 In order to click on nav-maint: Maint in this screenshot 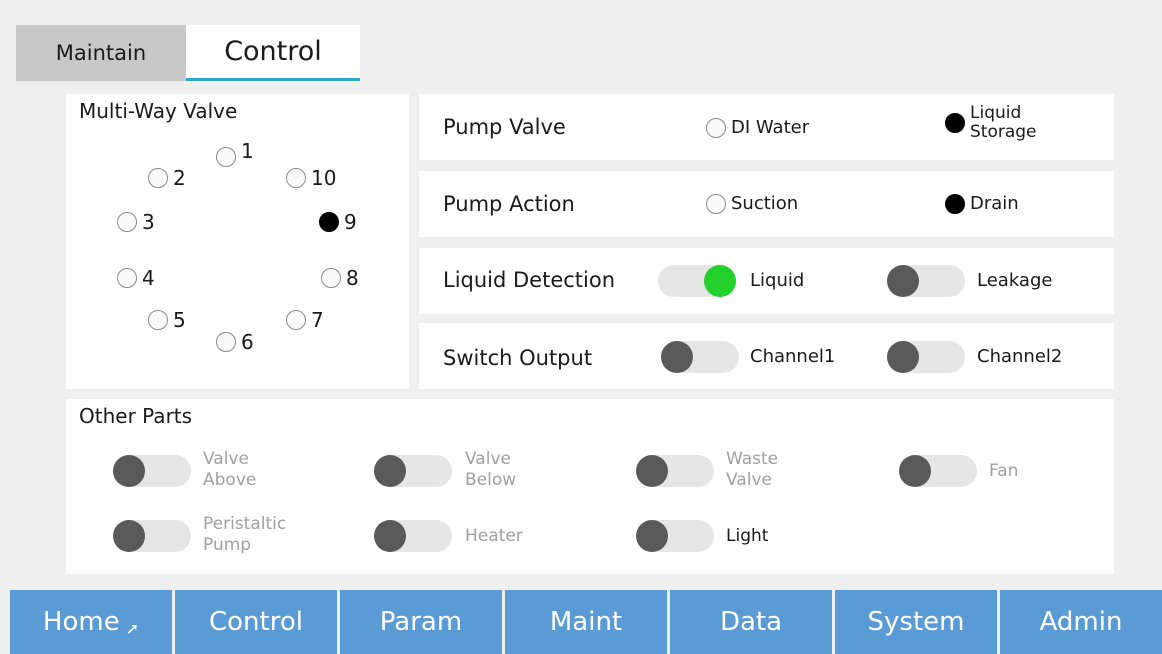, I will do `click(586, 622)`.